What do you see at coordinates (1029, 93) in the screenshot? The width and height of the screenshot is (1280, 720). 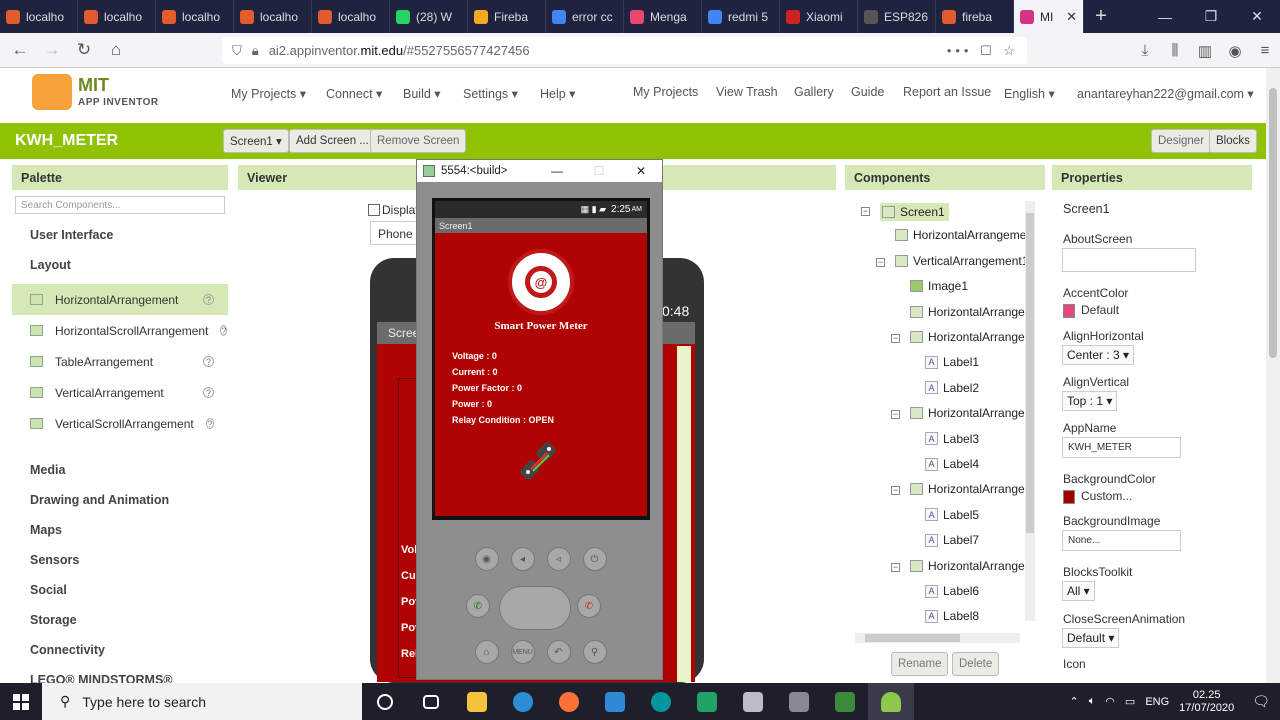 I see `language-select: English ▾` at bounding box center [1029, 93].